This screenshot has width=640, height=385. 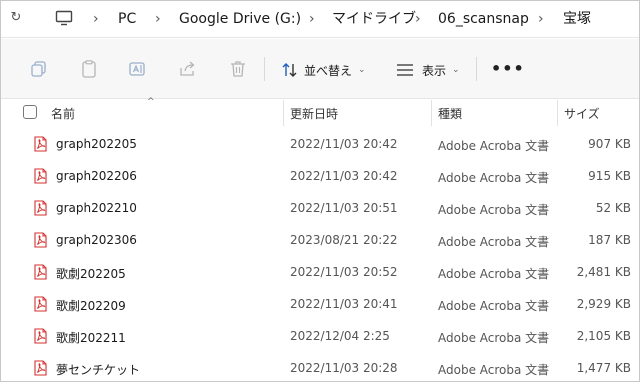 I want to click on sort-label: 並べ替え, so click(x=328, y=70).